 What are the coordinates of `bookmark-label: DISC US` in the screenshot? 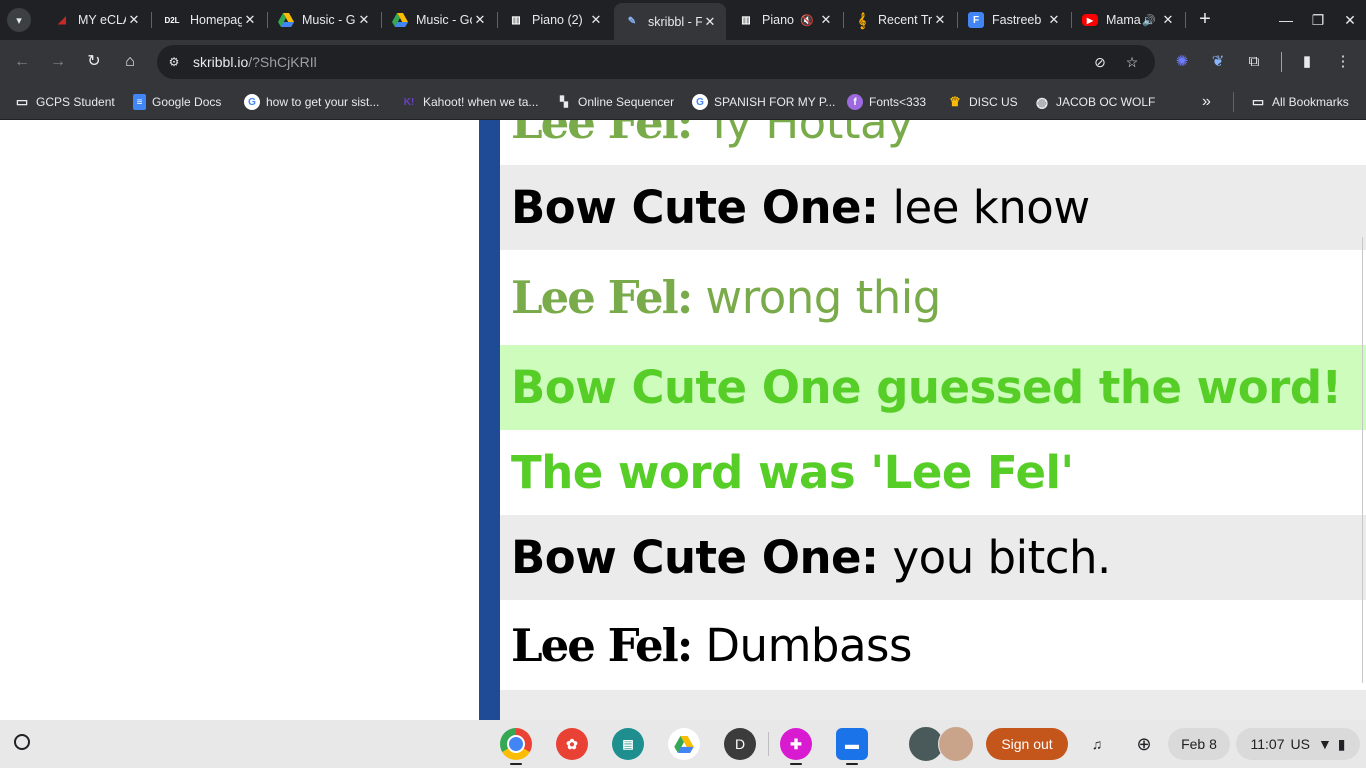 It's located at (993, 102).